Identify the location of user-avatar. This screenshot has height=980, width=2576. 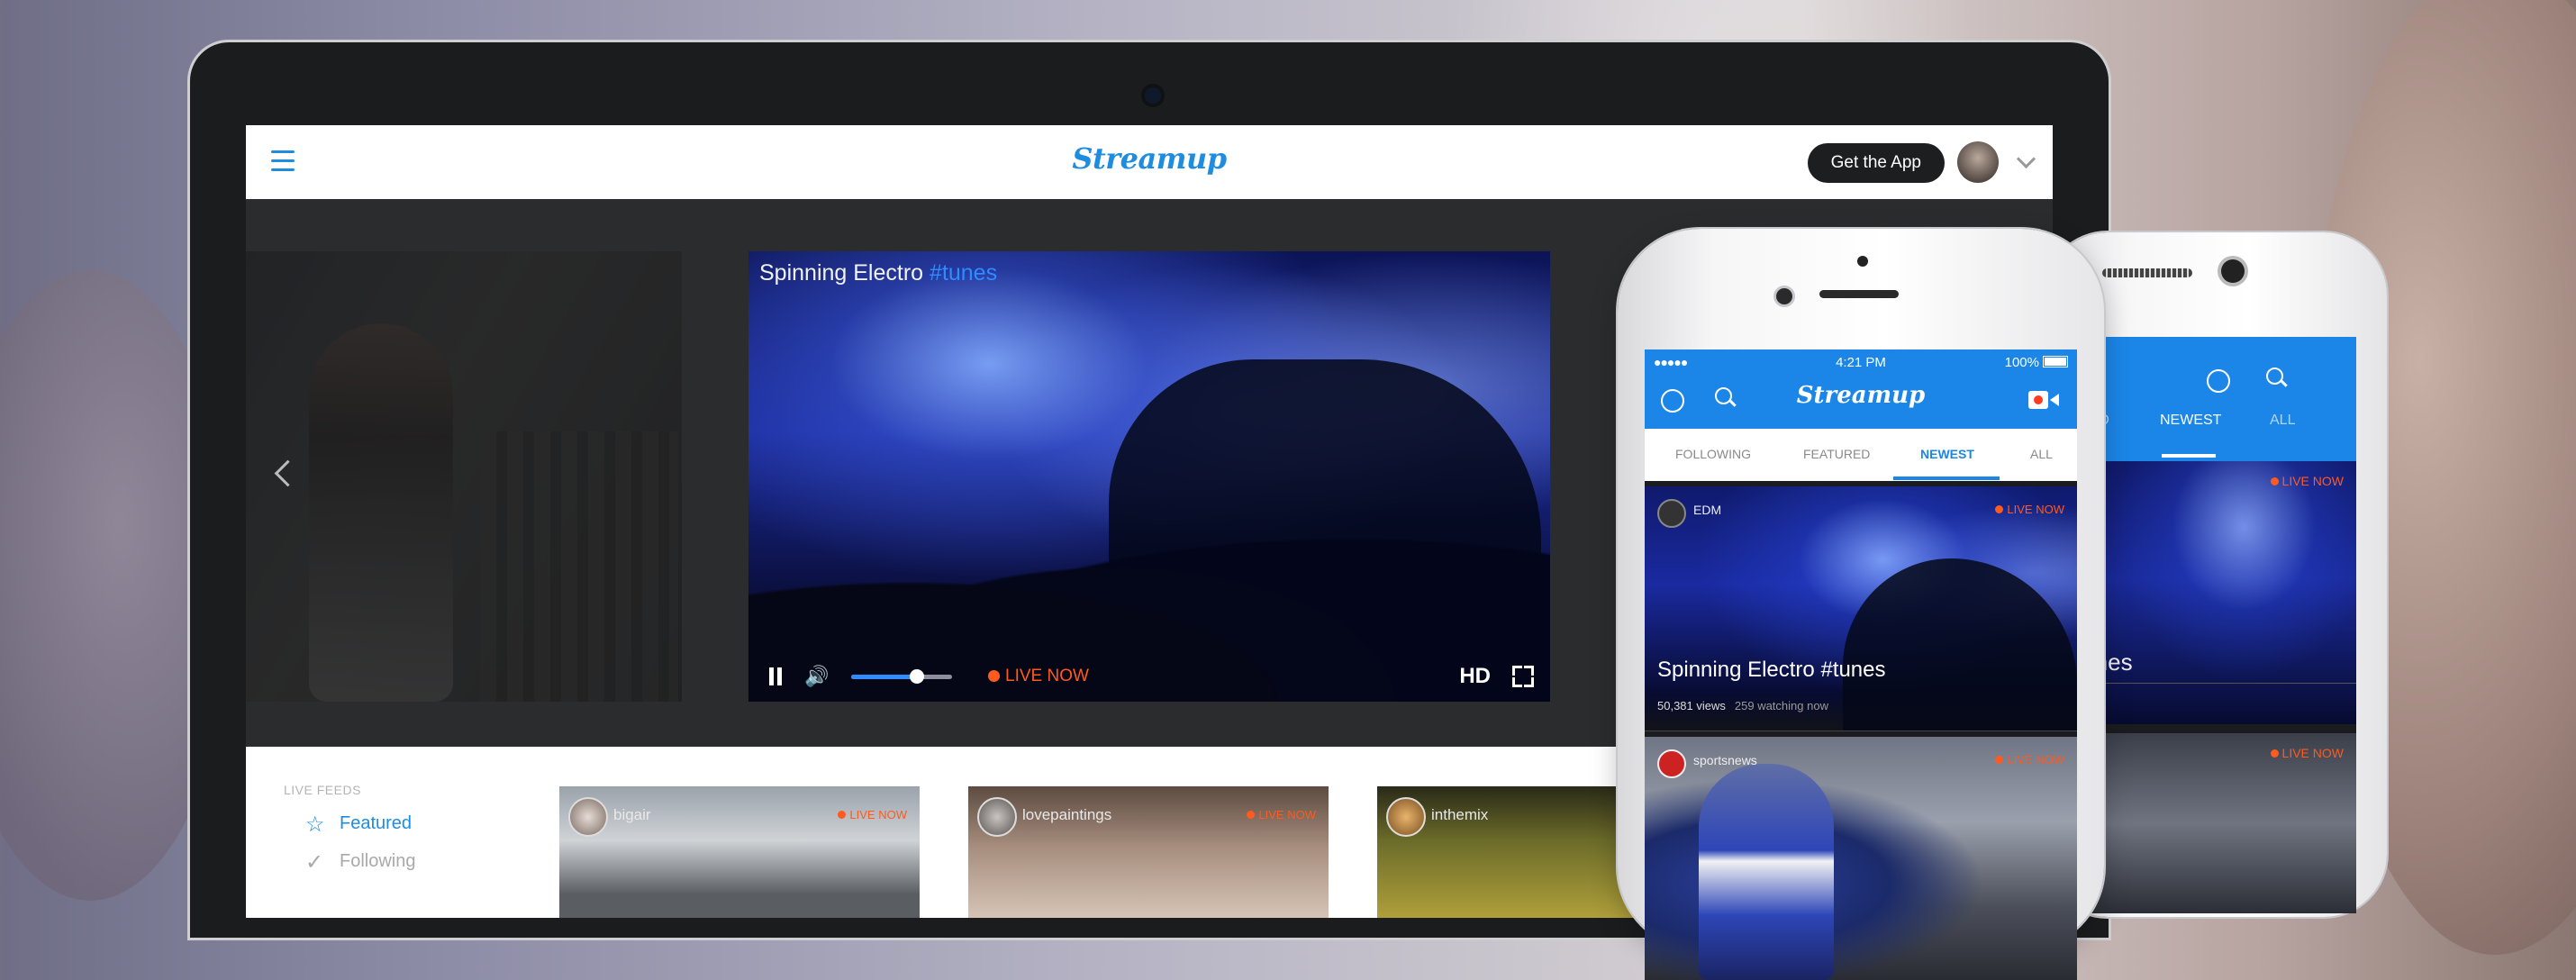
(1978, 162).